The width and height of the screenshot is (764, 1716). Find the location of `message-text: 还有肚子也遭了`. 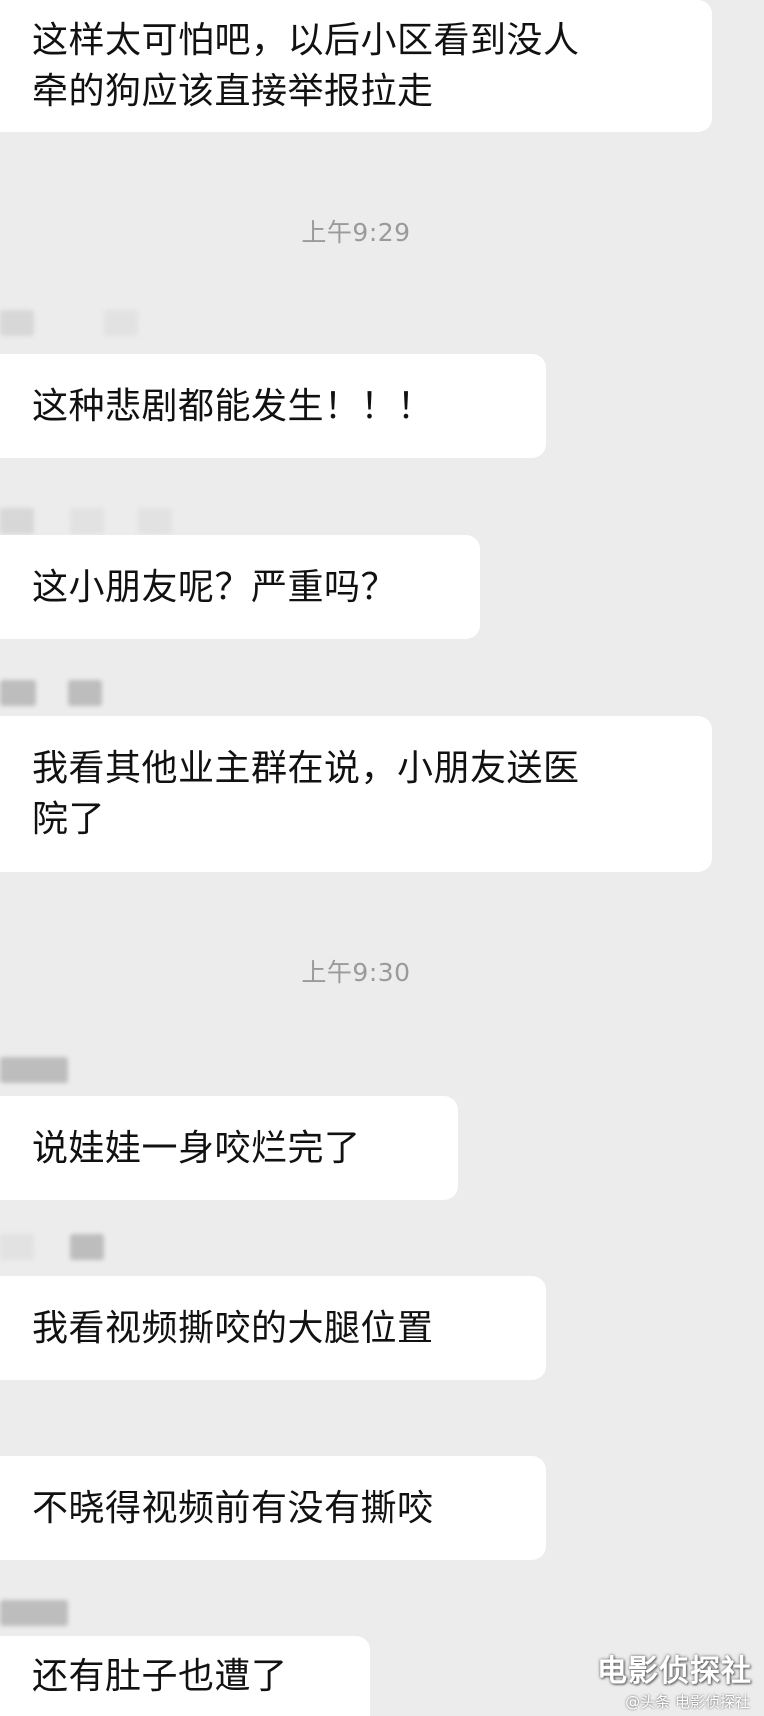

message-text: 还有肚子也遭了 is located at coordinates (160, 1676).